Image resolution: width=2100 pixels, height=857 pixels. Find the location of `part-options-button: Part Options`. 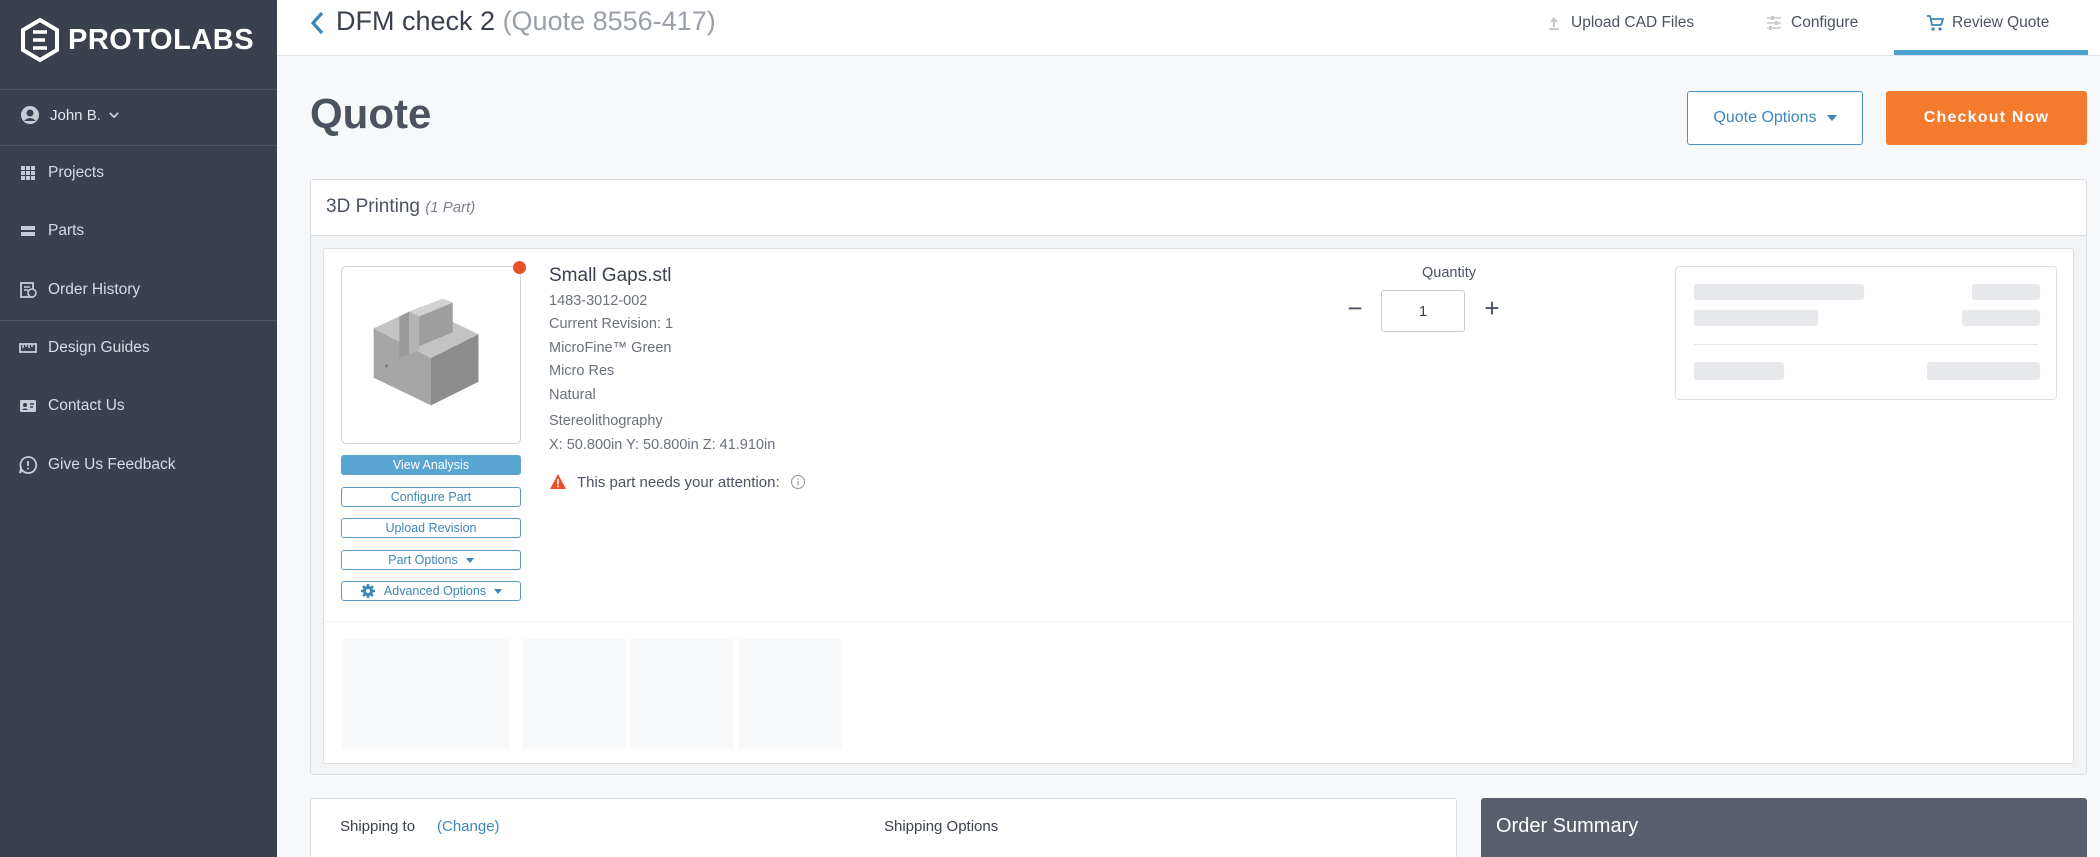

part-options-button: Part Options is located at coordinates (431, 560).